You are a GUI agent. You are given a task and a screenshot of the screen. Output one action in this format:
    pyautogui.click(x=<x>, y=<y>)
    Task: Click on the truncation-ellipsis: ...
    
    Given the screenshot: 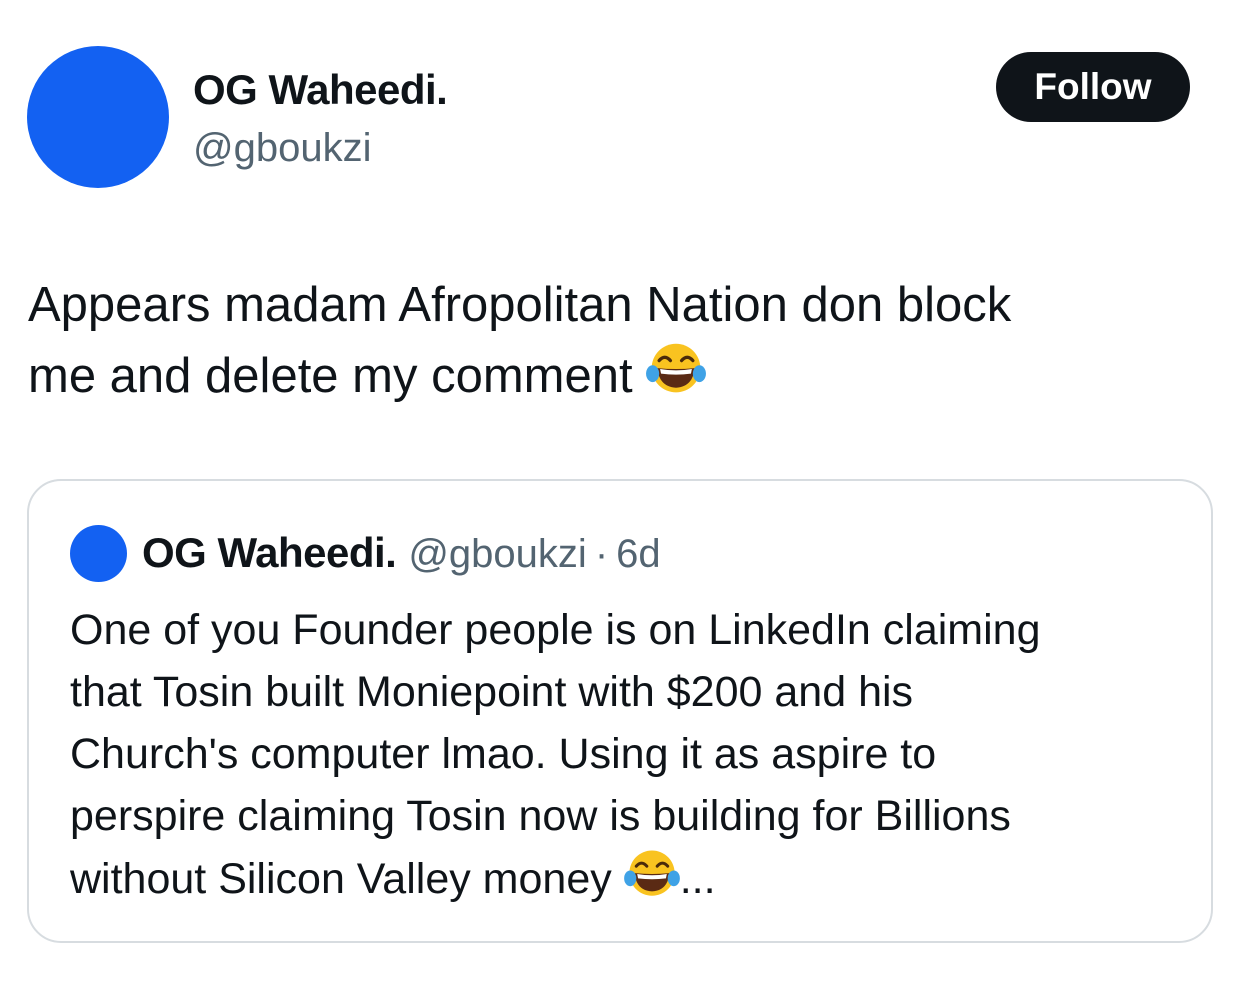 What is the action you would take?
    pyautogui.click(x=697, y=879)
    